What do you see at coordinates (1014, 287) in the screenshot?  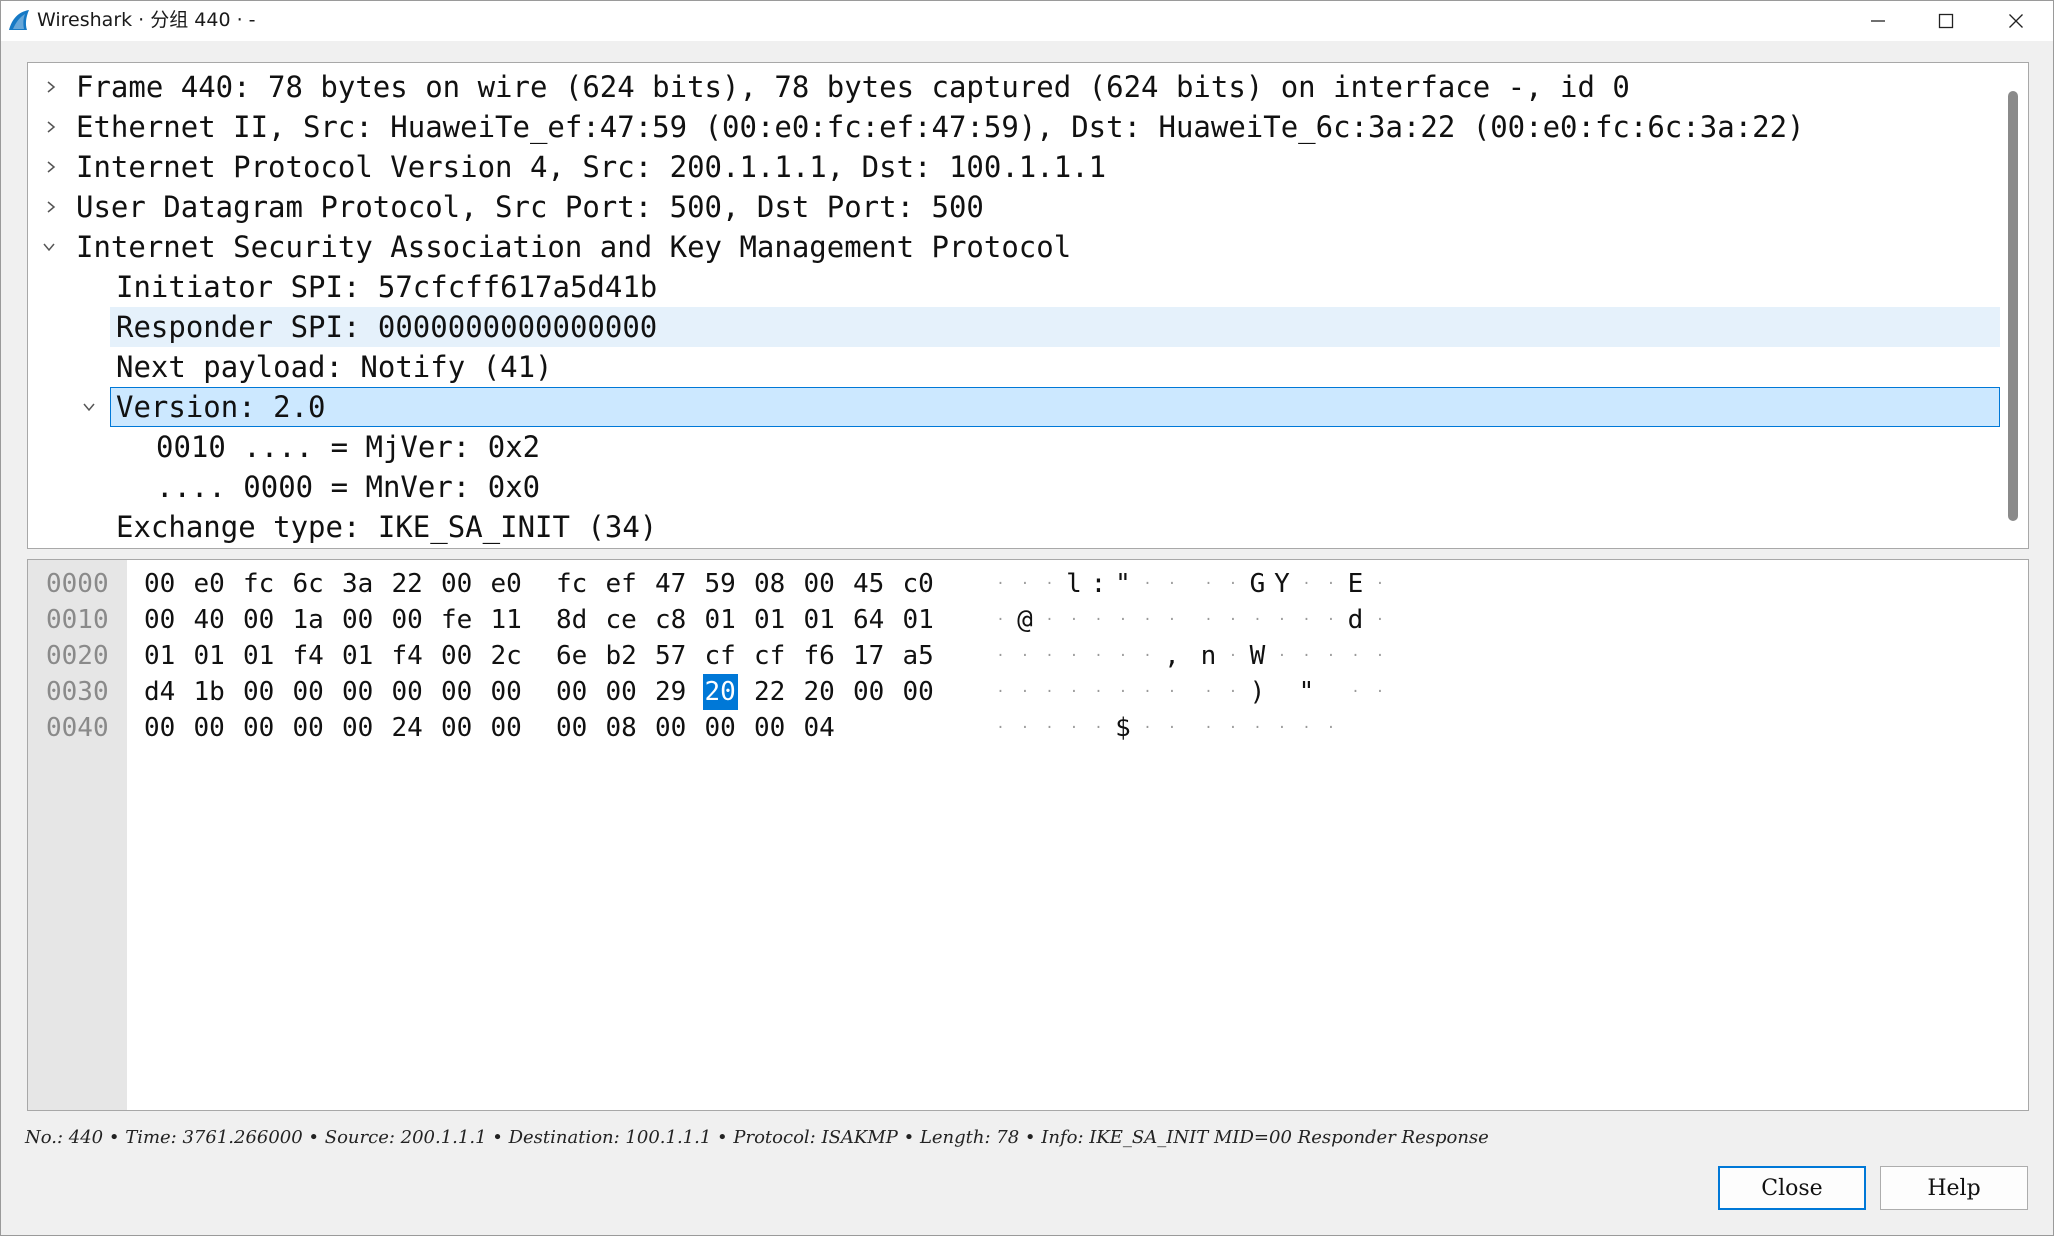 I see `tree-row: Initiator SPI: 57cfcff617a5d41b` at bounding box center [1014, 287].